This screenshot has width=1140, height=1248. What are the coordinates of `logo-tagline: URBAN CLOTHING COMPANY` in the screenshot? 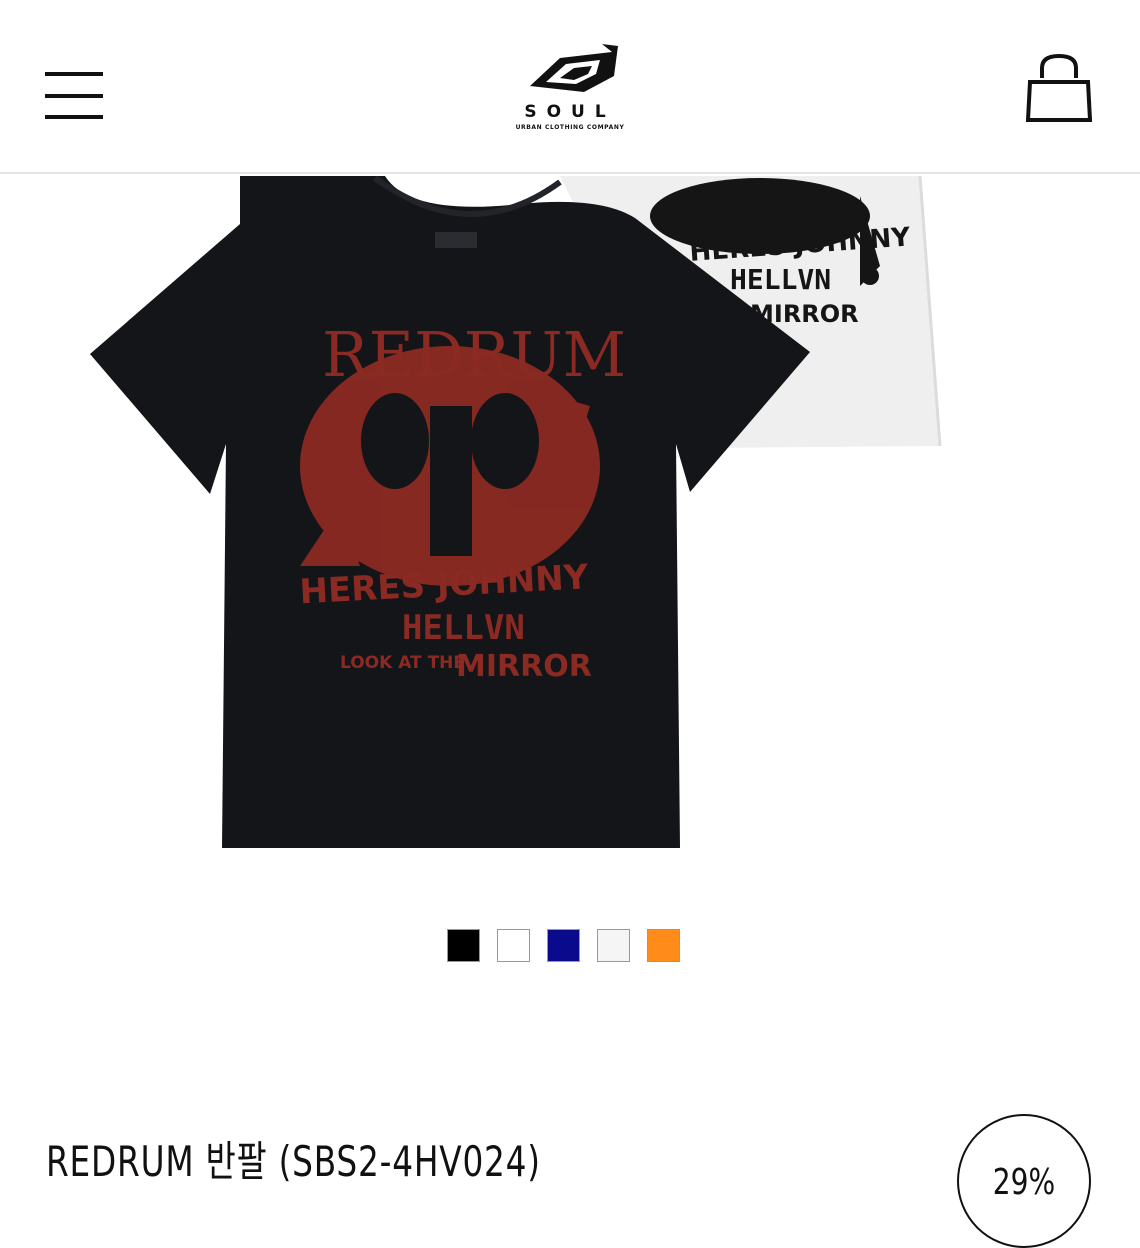 It's located at (570, 127).